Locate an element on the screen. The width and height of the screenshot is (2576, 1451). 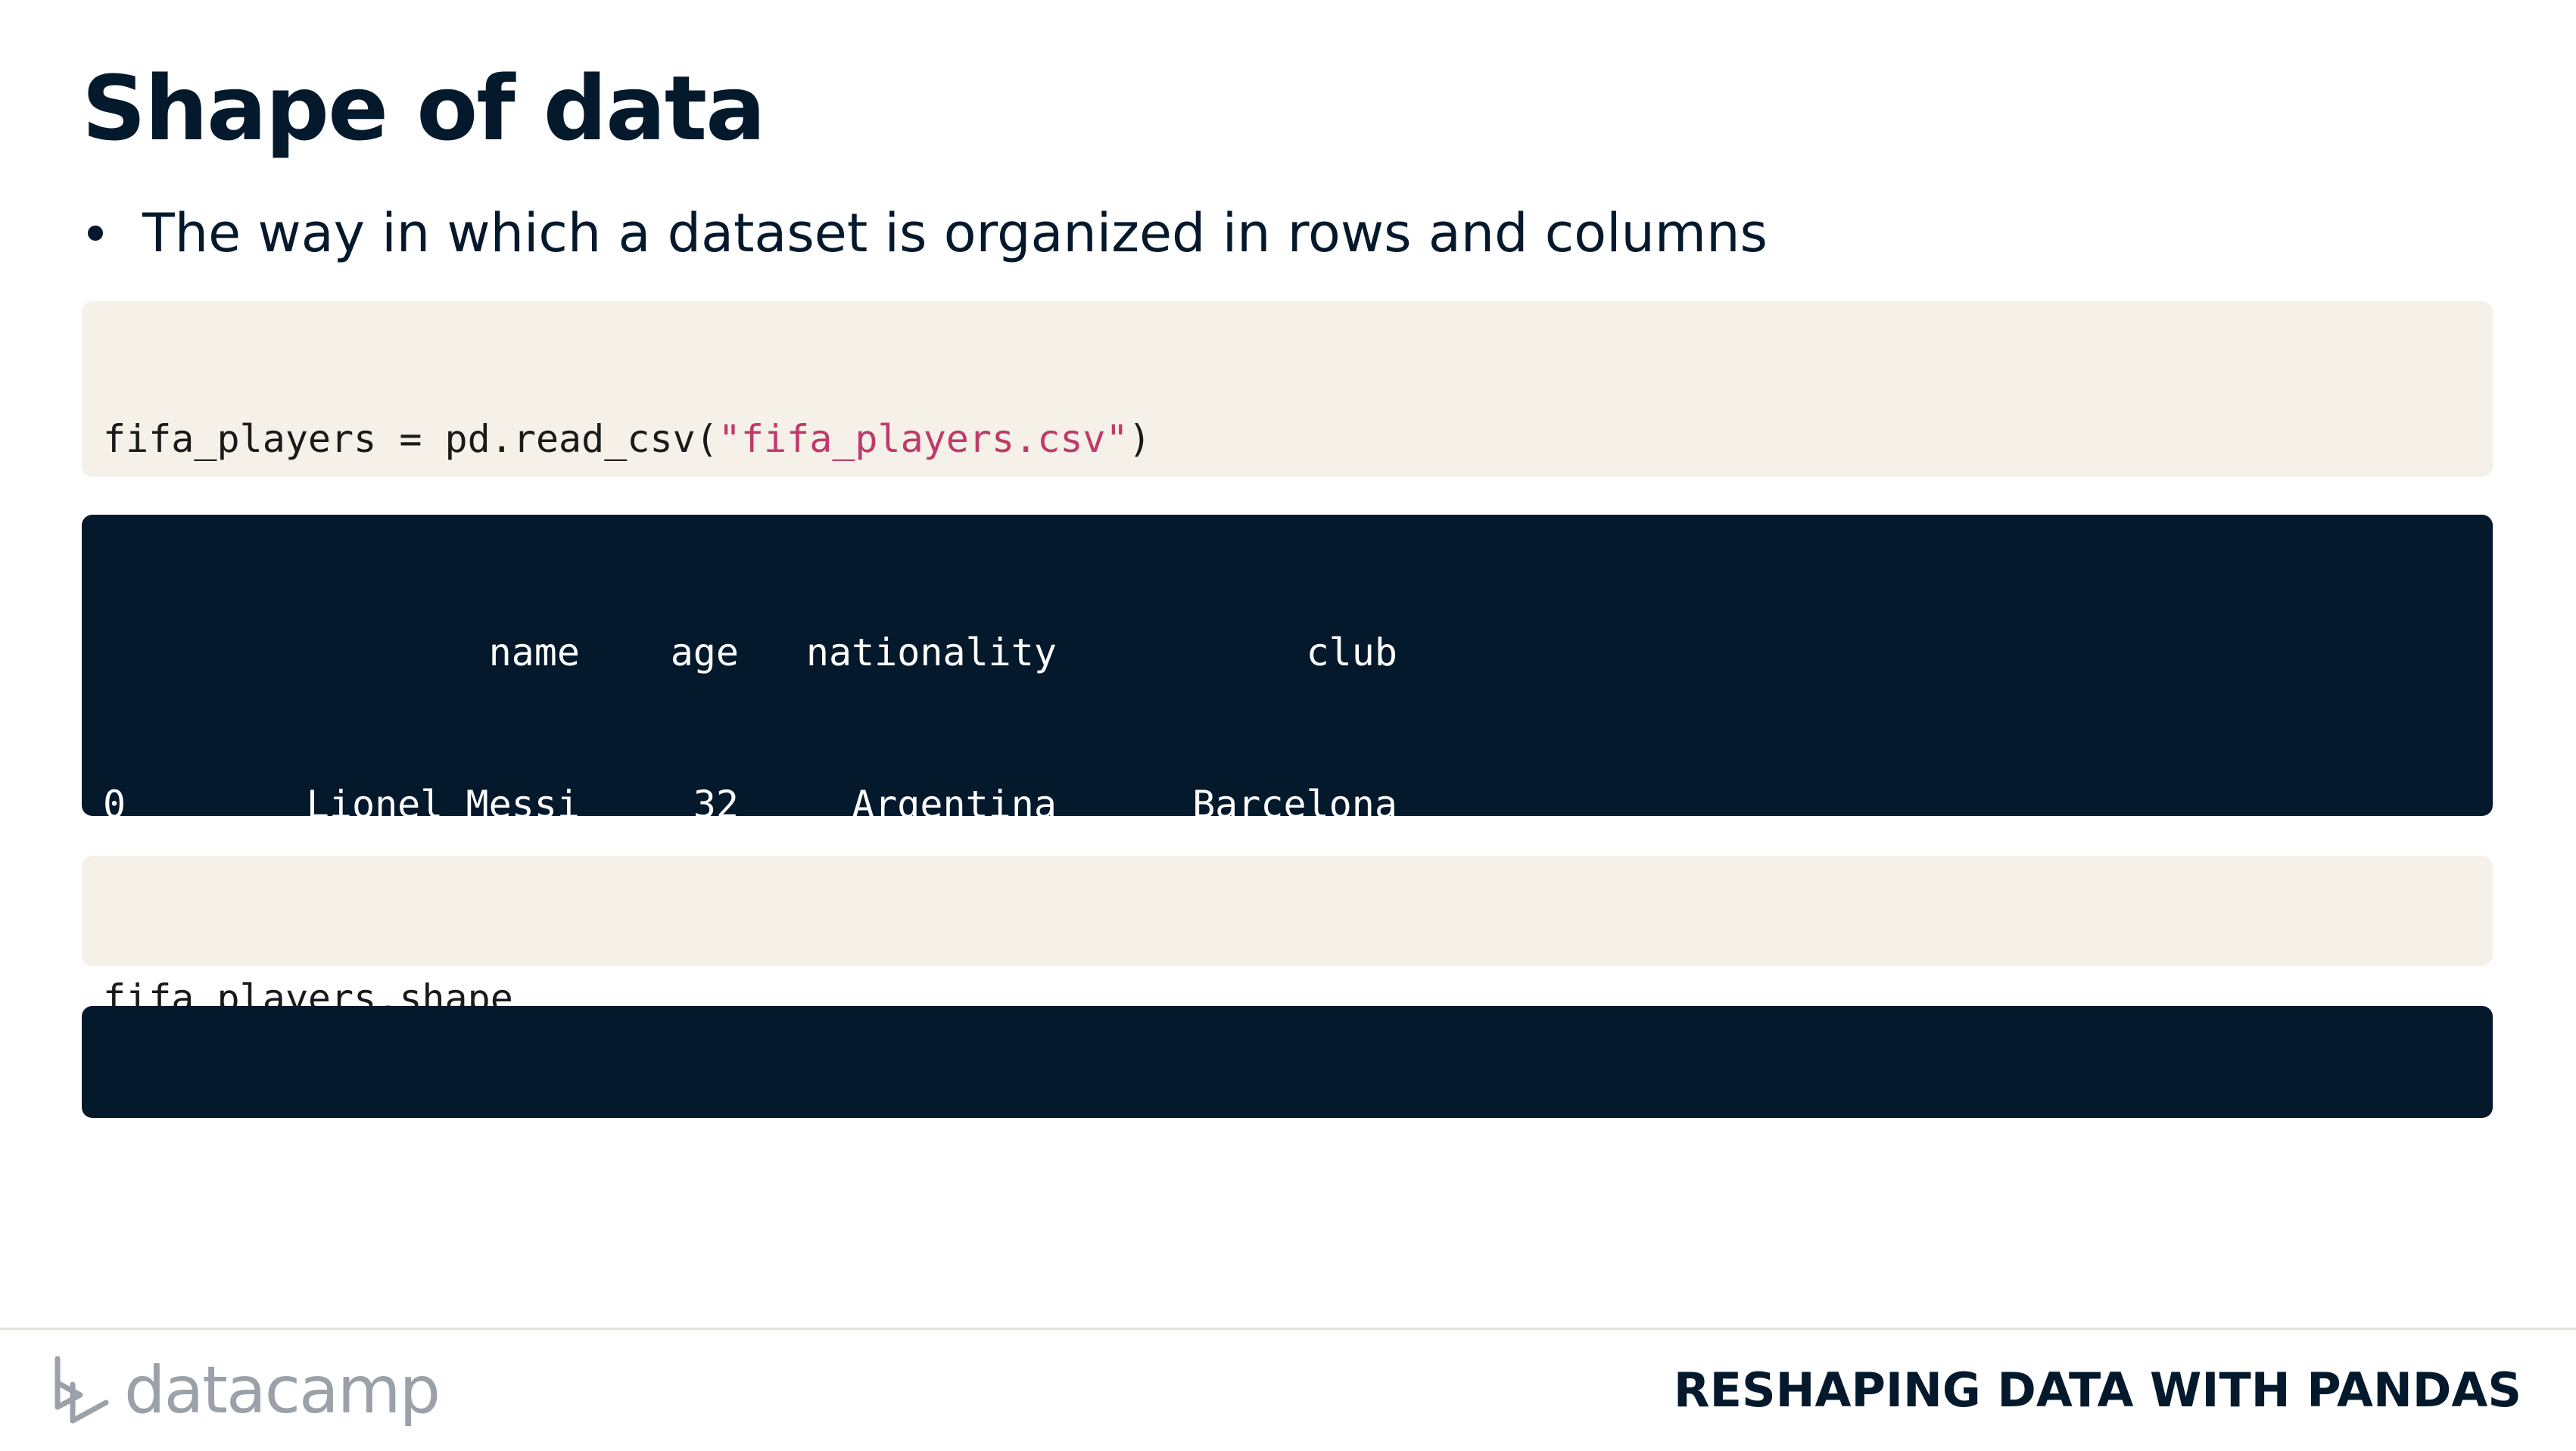
cell-name: Lionel Messi is located at coordinates (443, 805).